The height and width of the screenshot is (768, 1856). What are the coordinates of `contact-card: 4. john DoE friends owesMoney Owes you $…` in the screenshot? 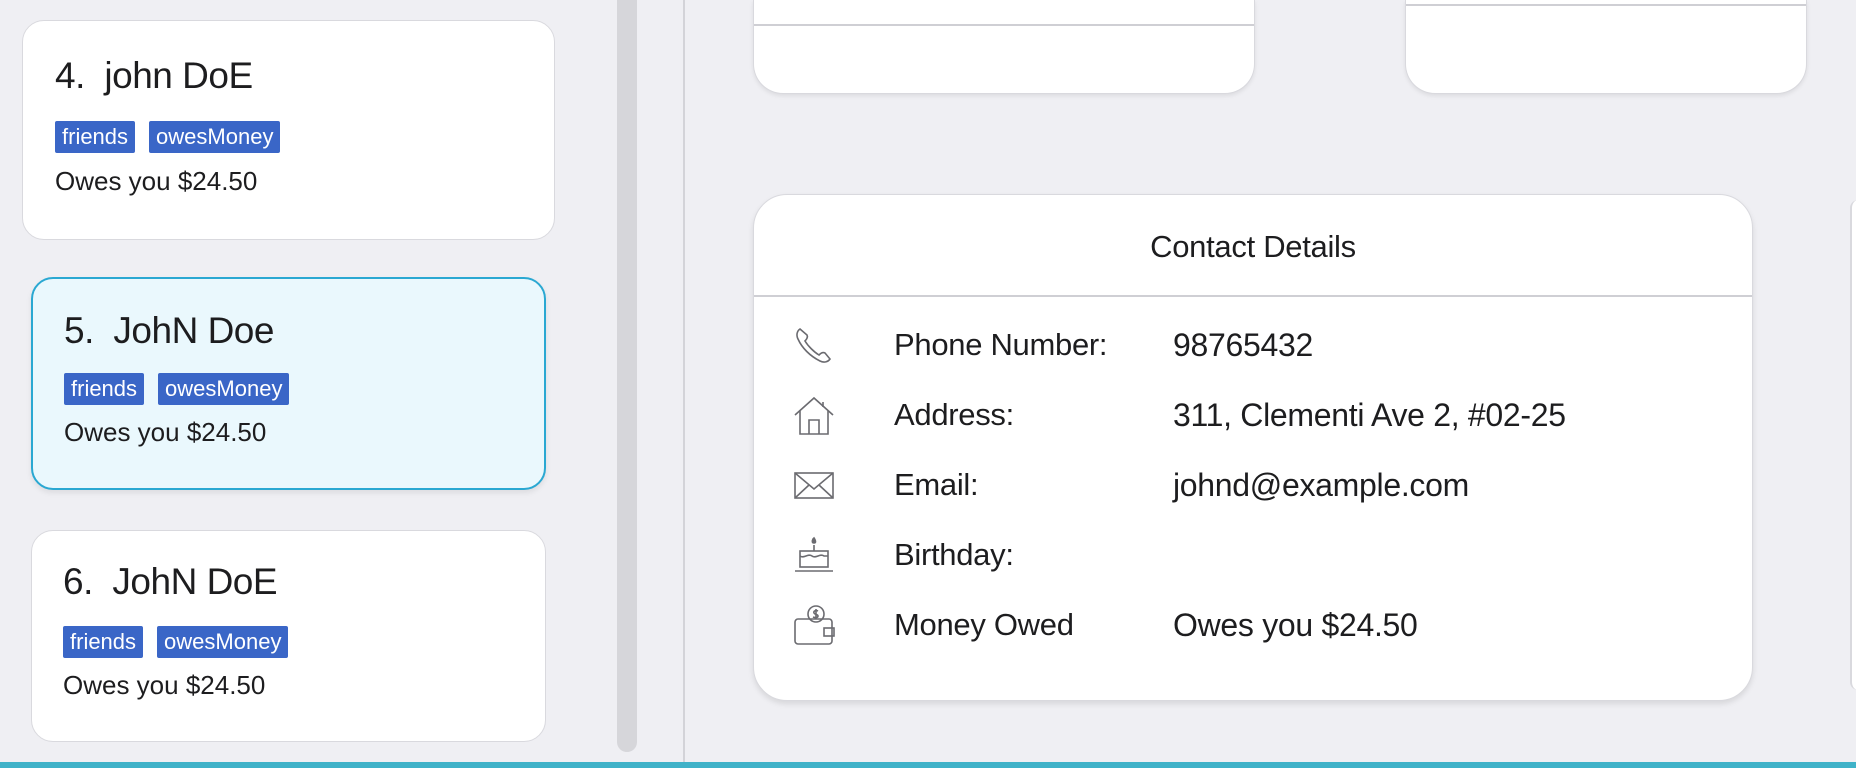 It's located at (288, 130).